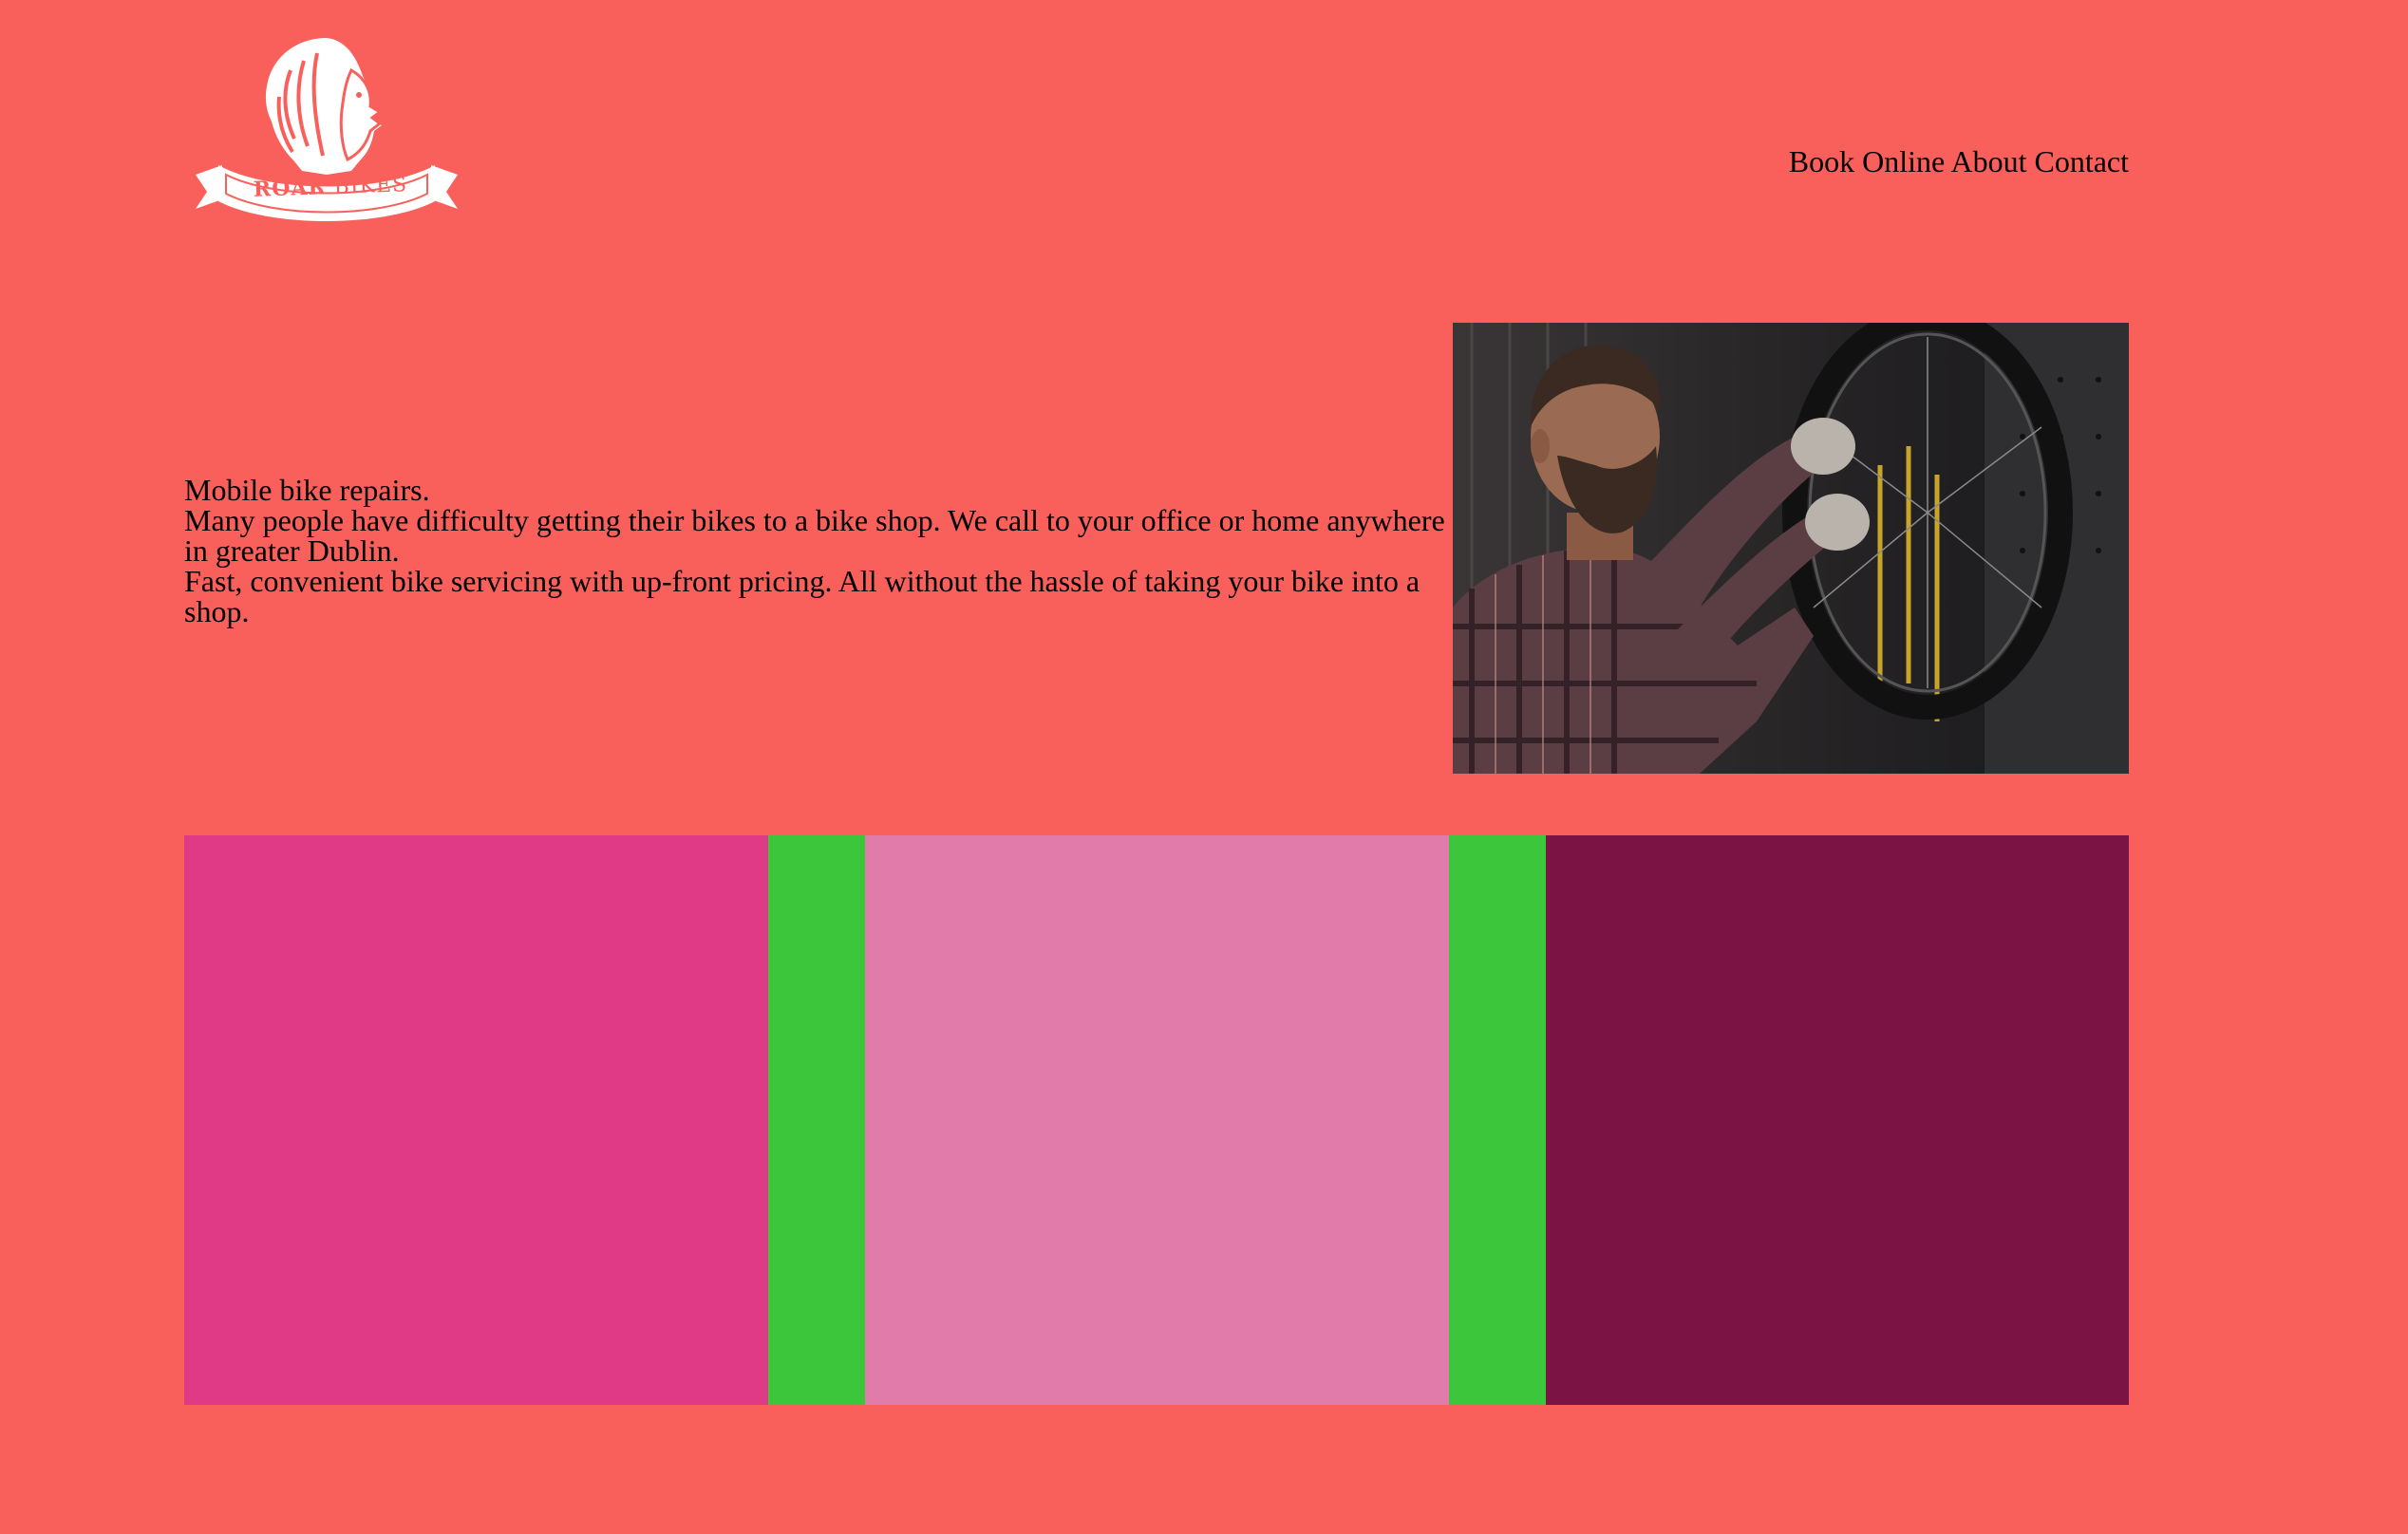 This screenshot has width=2408, height=1534. I want to click on logo-text-bikes: BIKES, so click(370, 186).